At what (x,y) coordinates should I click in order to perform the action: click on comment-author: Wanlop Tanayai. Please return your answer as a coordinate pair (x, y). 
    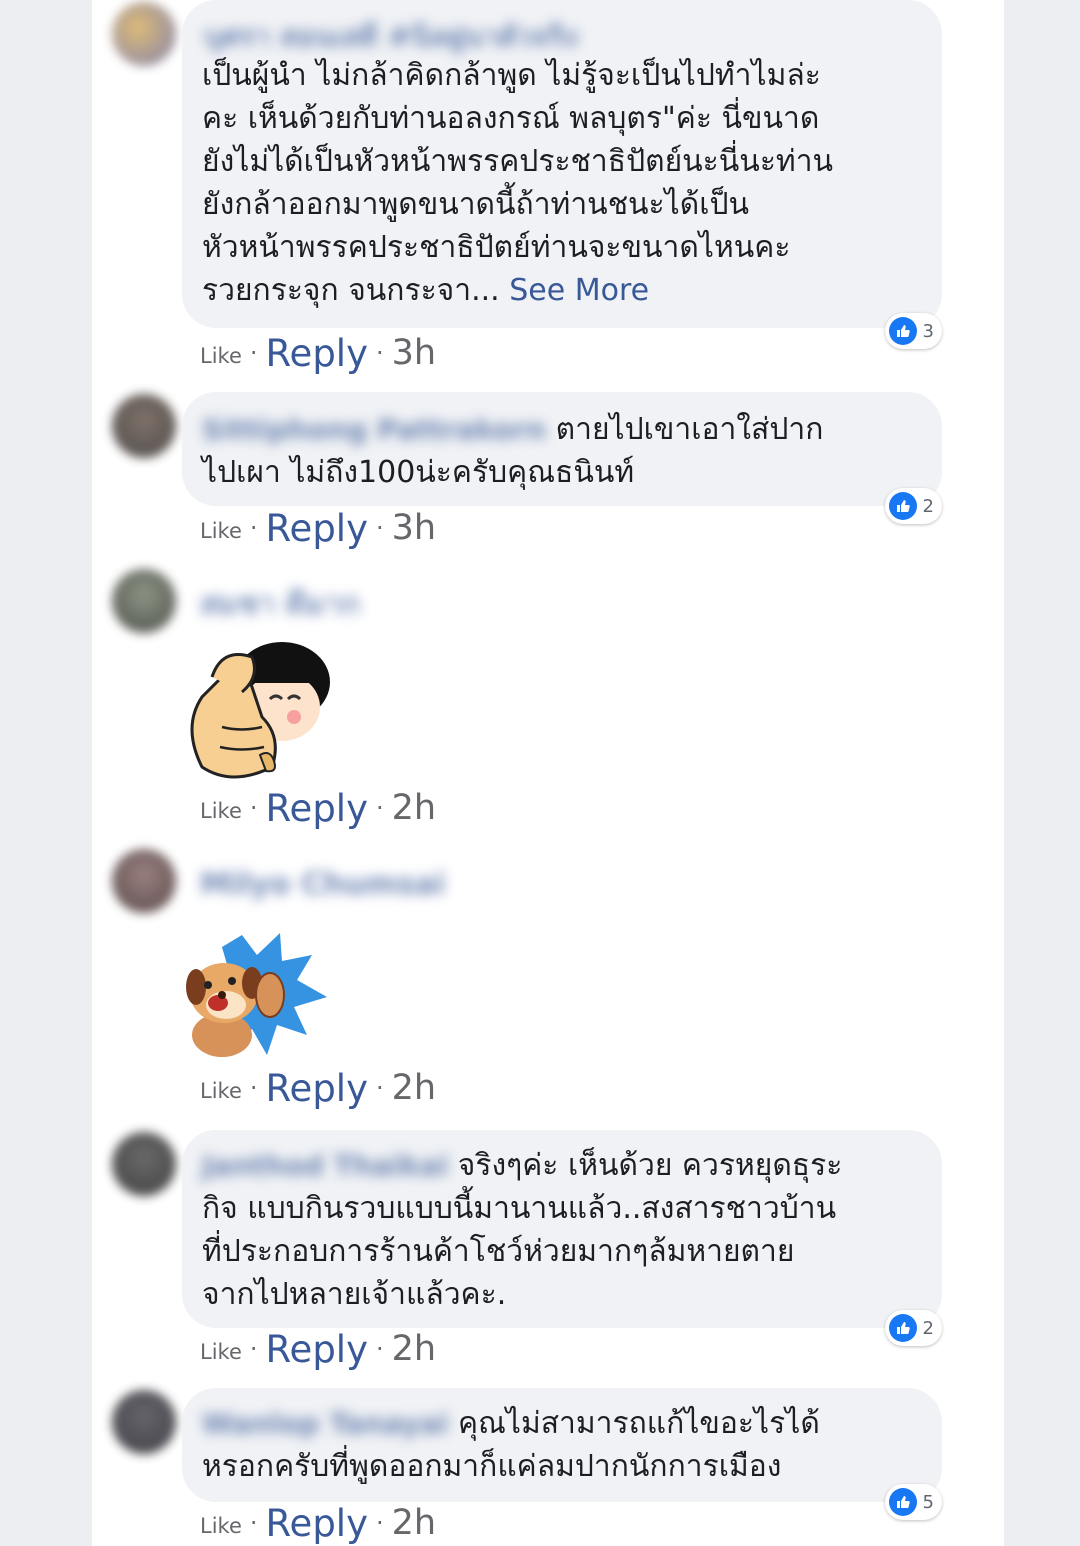
    Looking at the image, I should click on (325, 1423).